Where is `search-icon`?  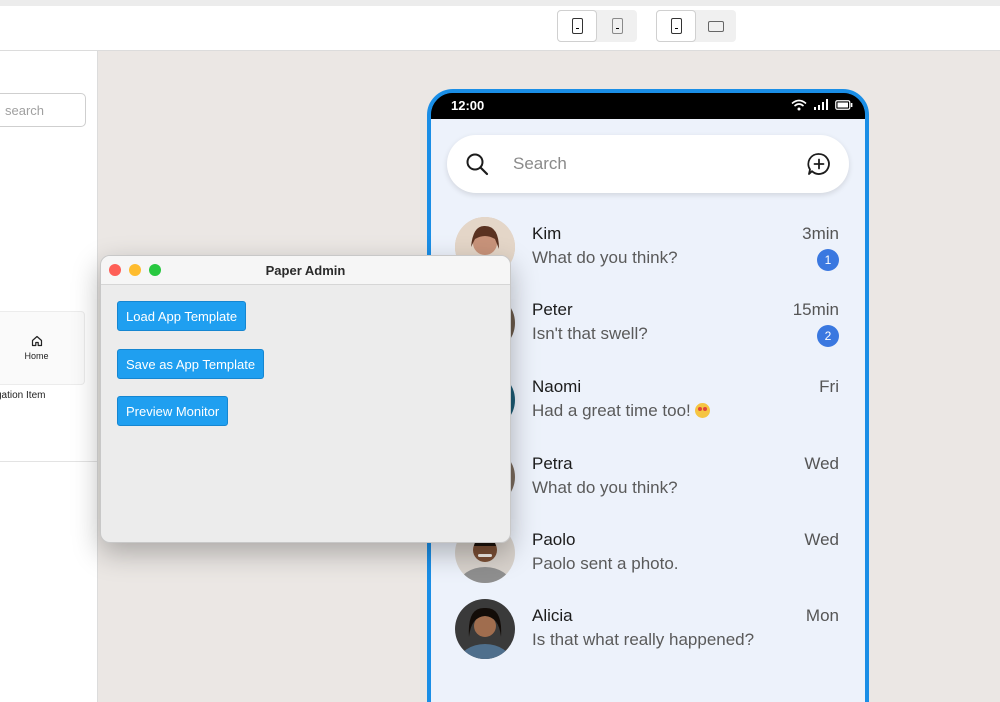 search-icon is located at coordinates (477, 164).